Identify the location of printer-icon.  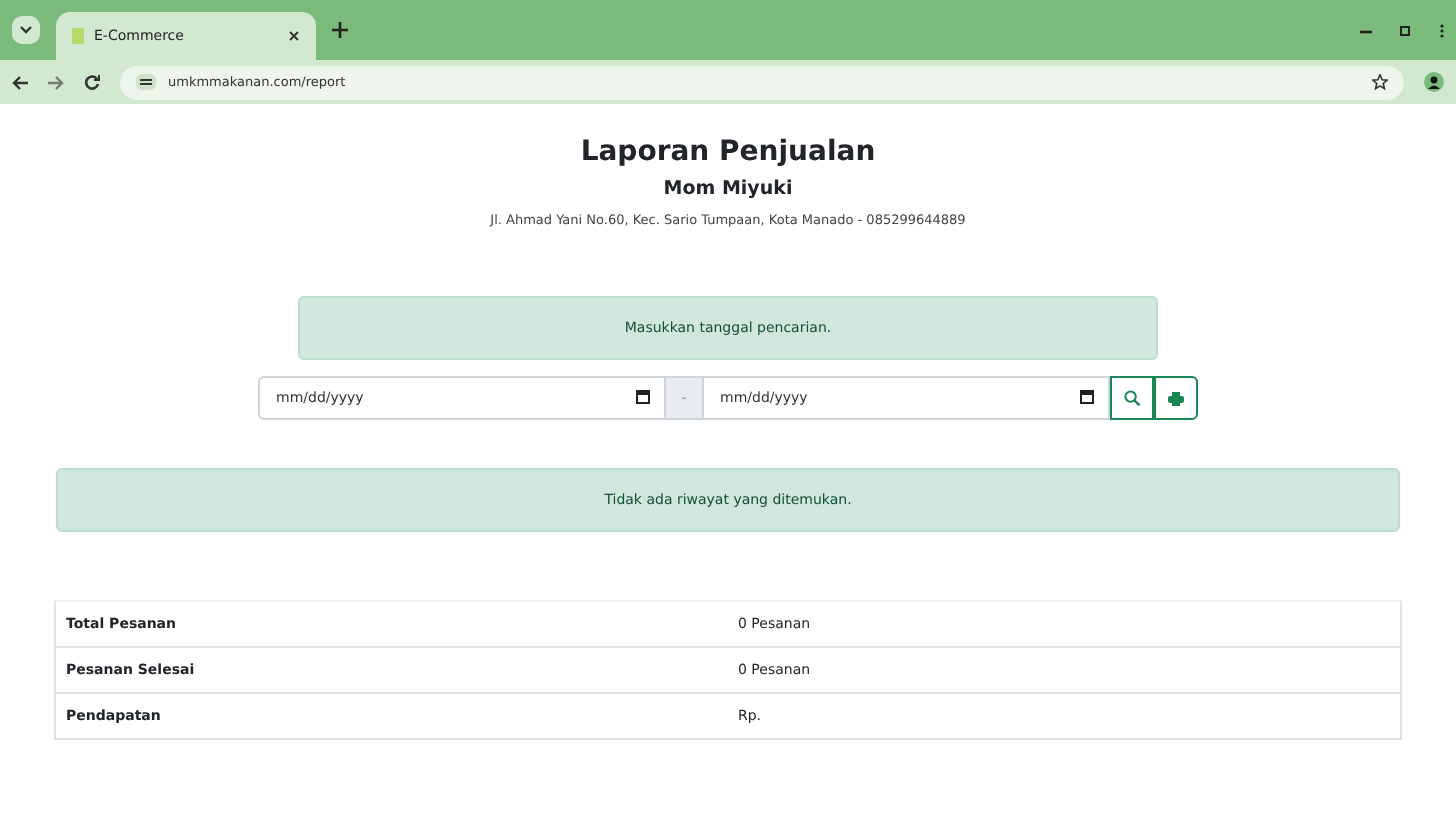
(1176, 398).